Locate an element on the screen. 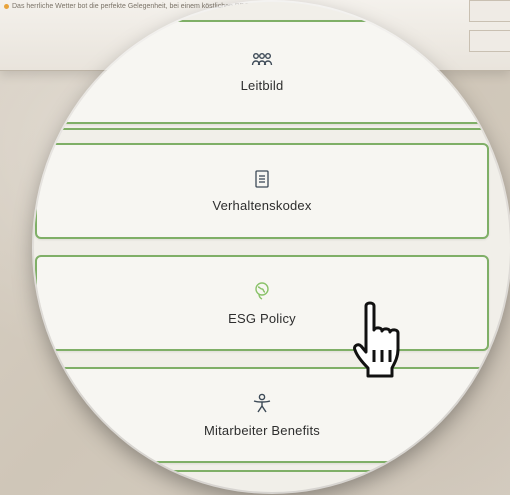 Image resolution: width=510 pixels, height=495 pixels. notice-dot-icon is located at coordinates (6, 6).